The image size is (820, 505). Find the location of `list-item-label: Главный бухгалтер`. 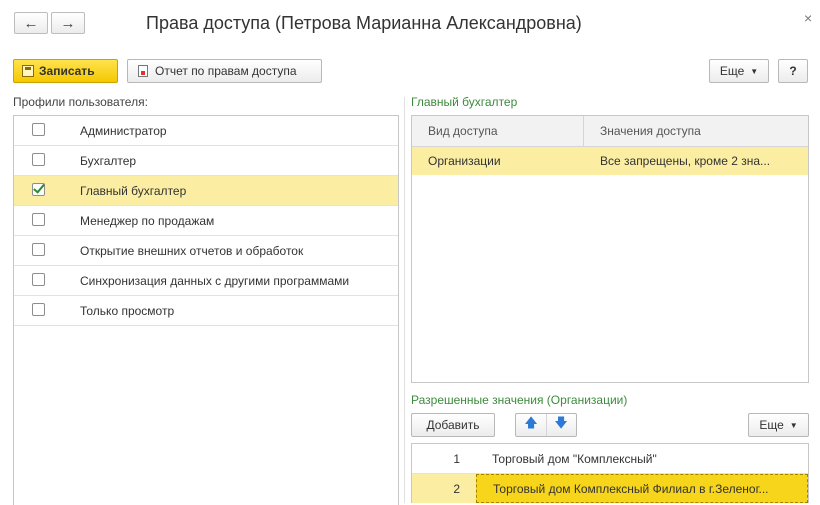

list-item-label: Главный бухгалтер is located at coordinates (133, 190).